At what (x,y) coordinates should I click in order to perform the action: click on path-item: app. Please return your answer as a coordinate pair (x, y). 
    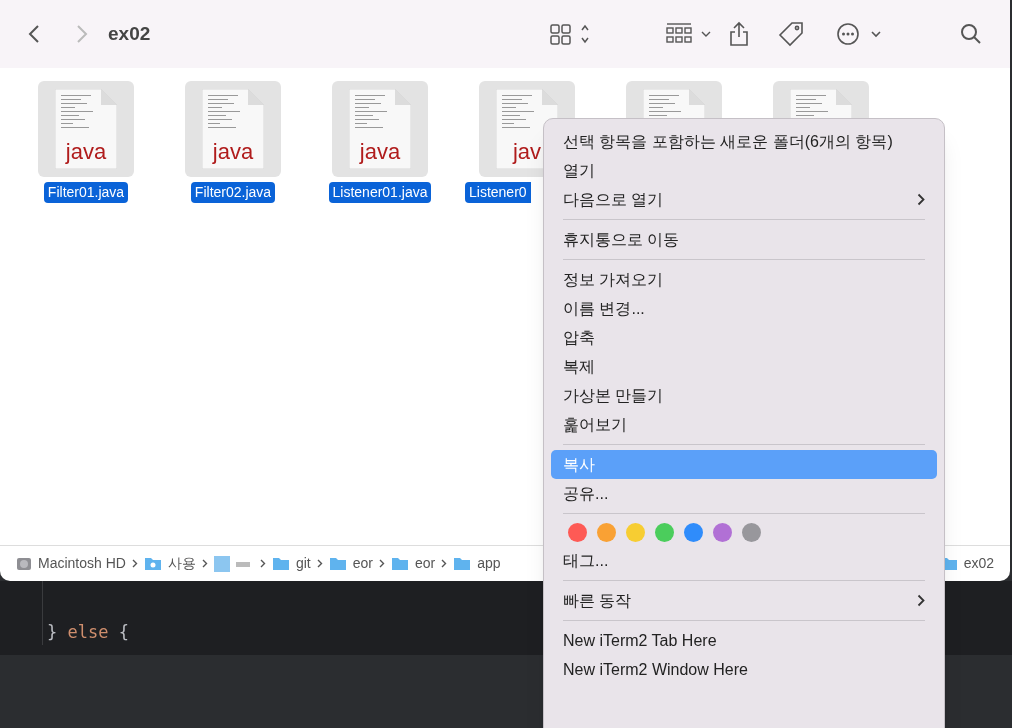
    Looking at the image, I should click on (477, 563).